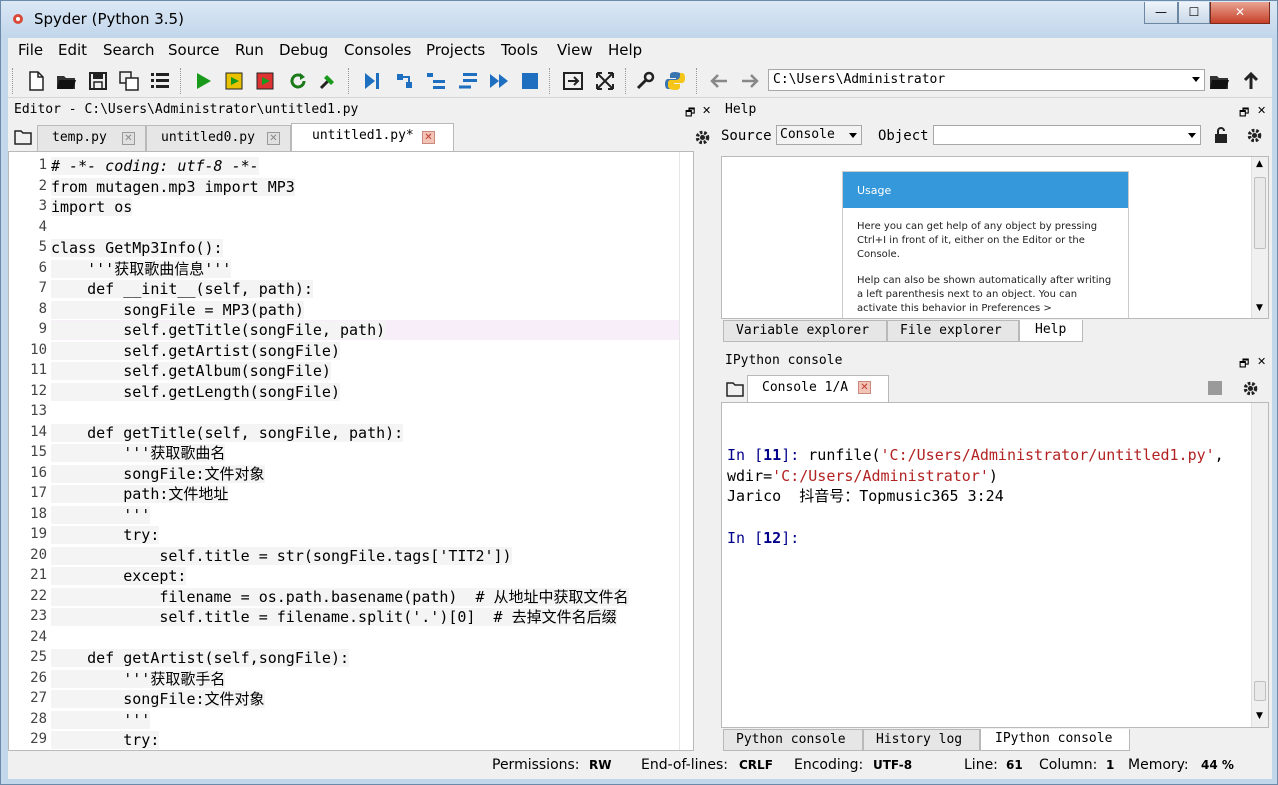 The height and width of the screenshot is (785, 1278). What do you see at coordinates (372, 81) in the screenshot?
I see `debug-start-icon` at bounding box center [372, 81].